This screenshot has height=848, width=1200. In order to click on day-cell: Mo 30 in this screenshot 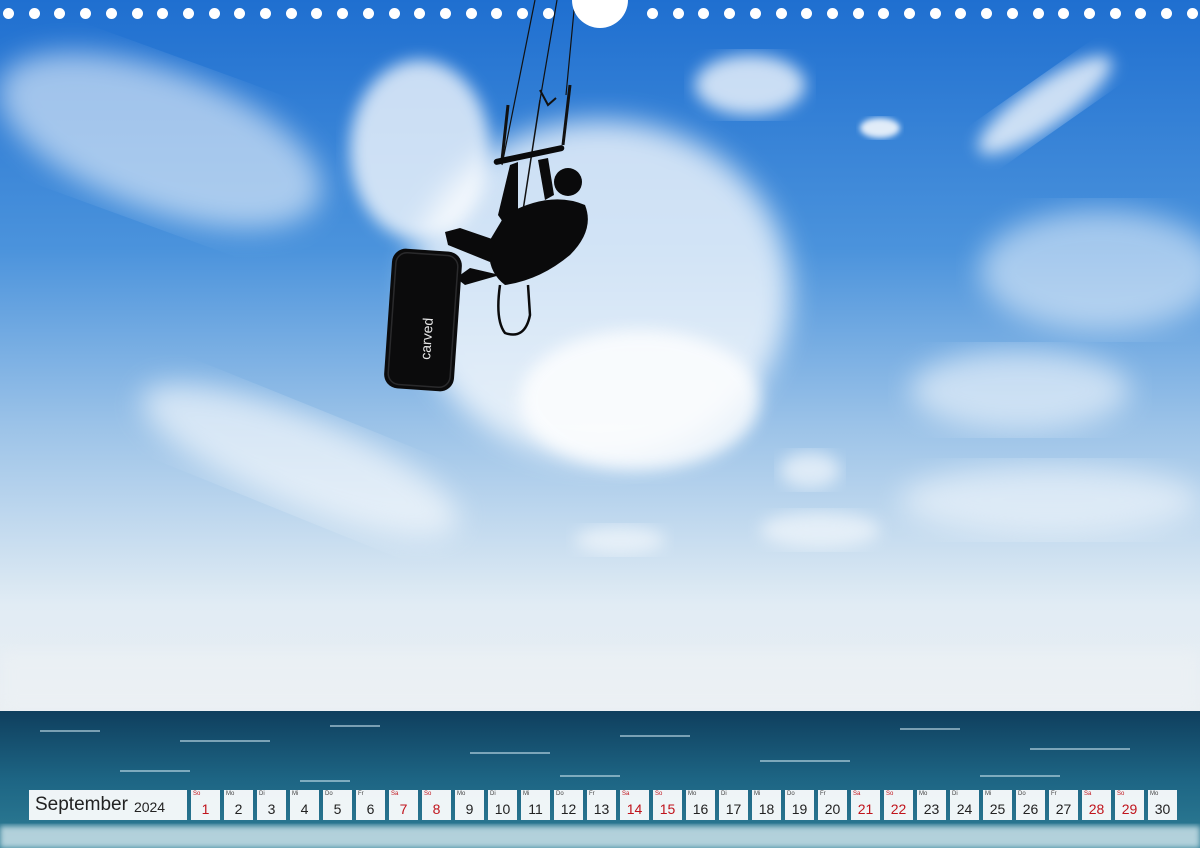, I will do `click(1162, 805)`.